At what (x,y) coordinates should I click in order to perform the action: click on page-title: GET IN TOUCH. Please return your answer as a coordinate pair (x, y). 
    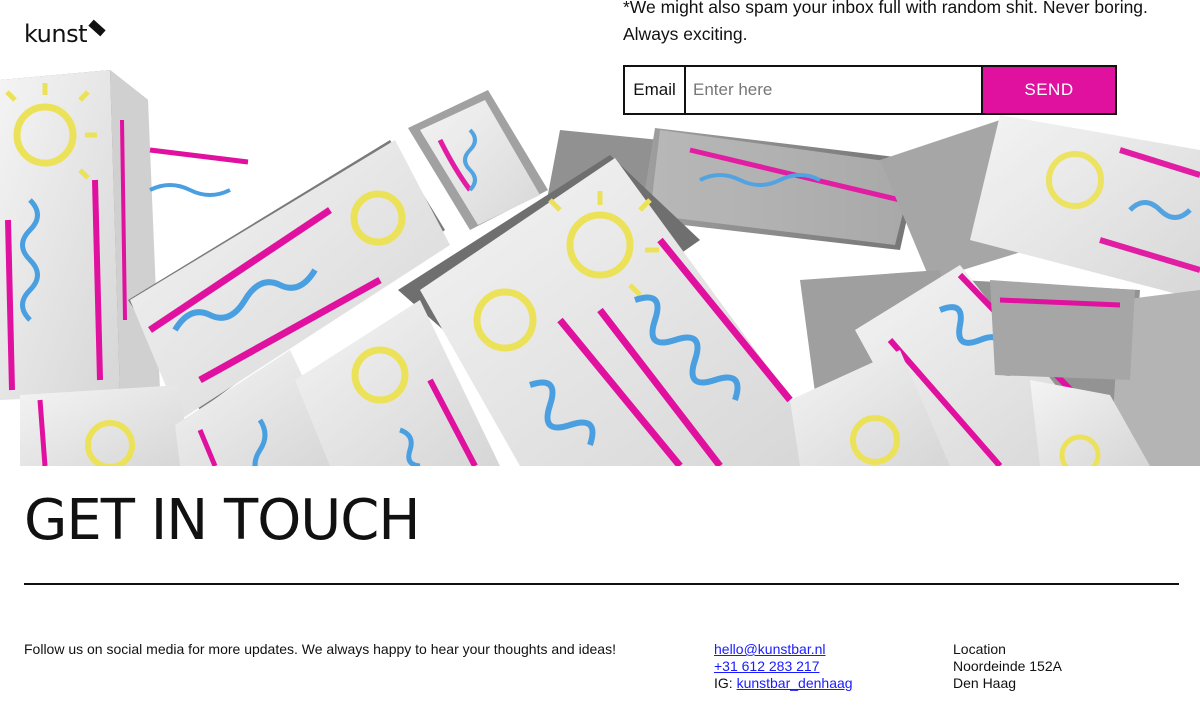
    Looking at the image, I should click on (222, 520).